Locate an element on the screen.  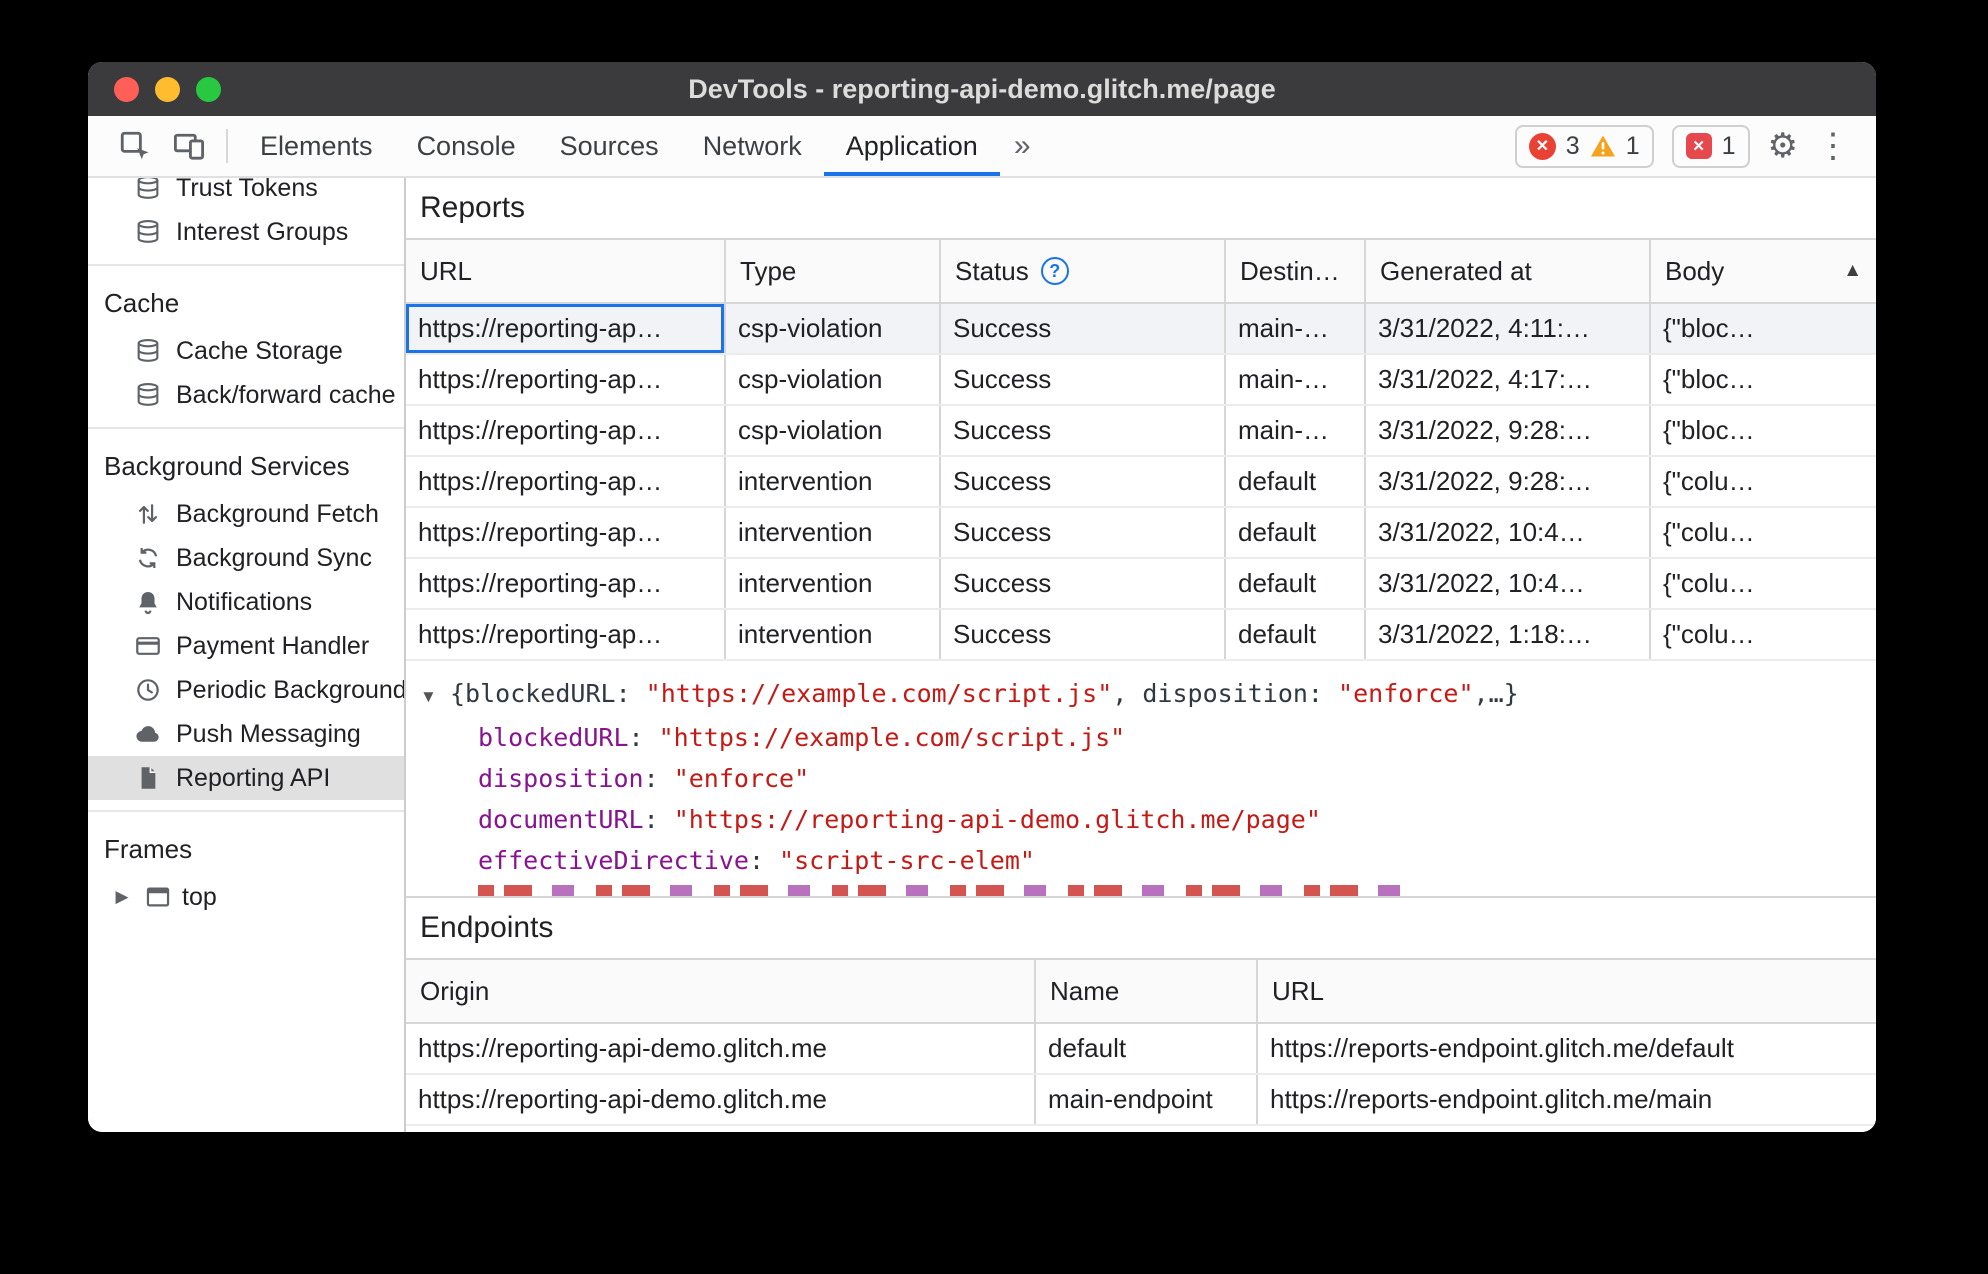
sidebar-item-interest-groups: Interest Groups is located at coordinates (246, 232).